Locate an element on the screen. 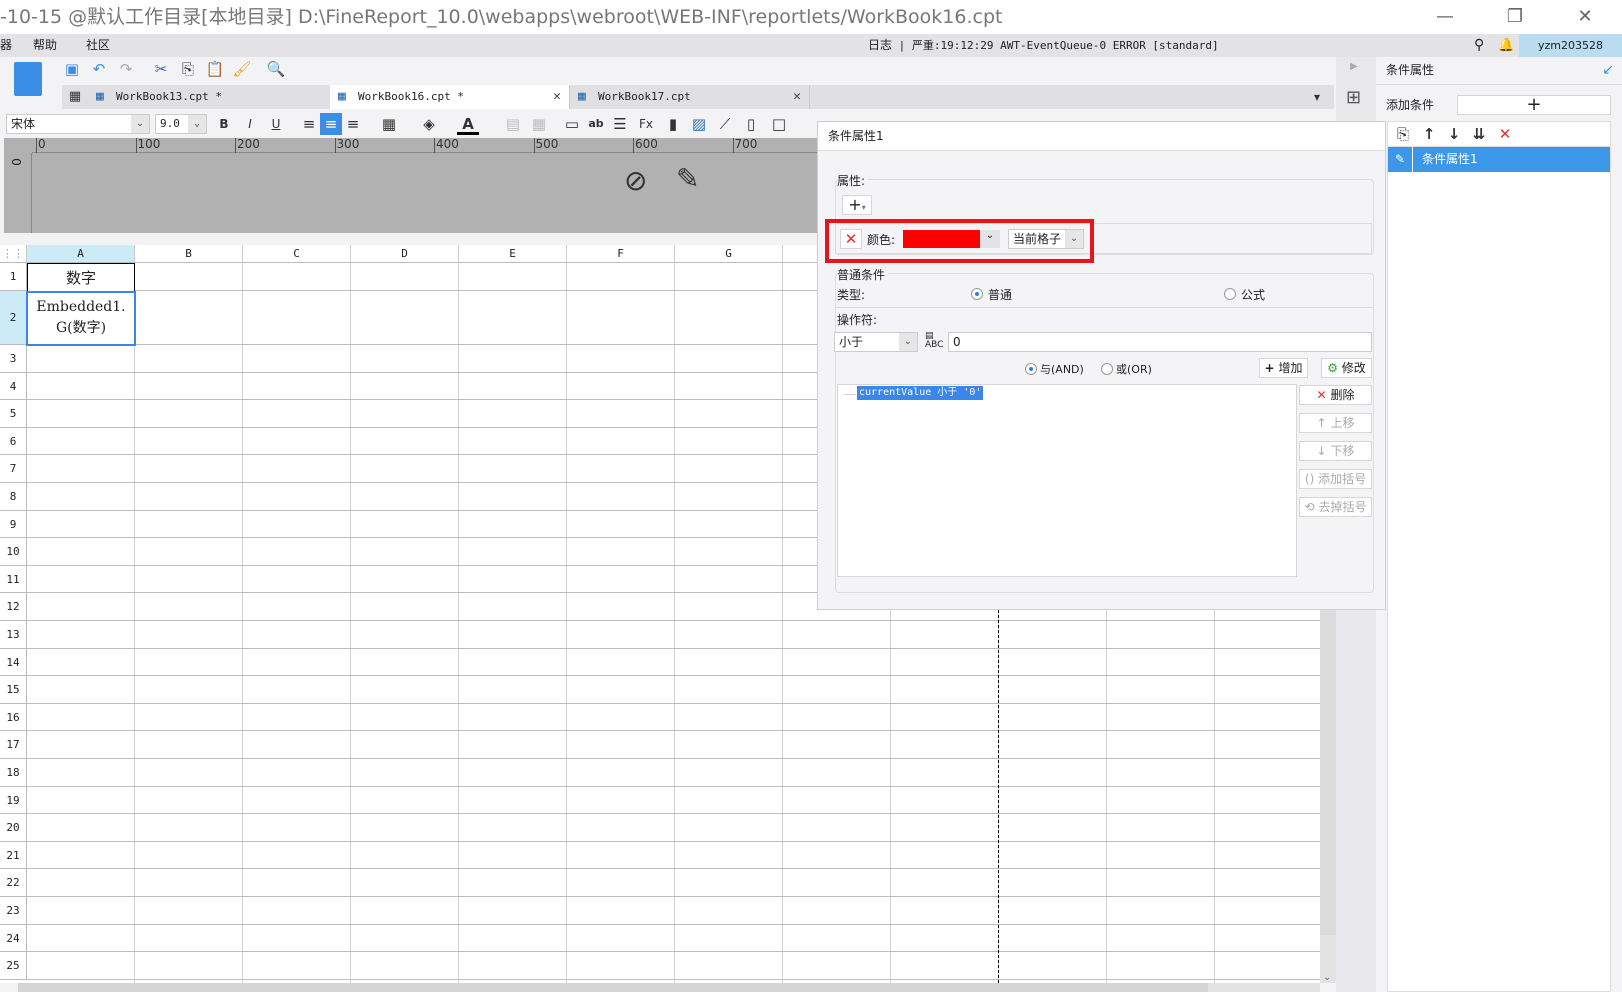  row-header-3: 3 is located at coordinates (13, 359).